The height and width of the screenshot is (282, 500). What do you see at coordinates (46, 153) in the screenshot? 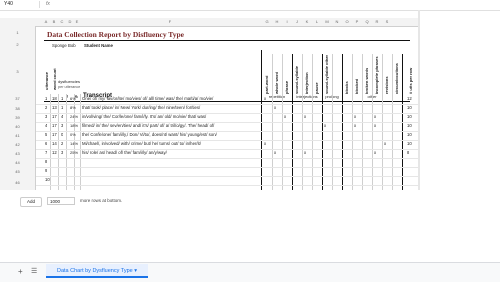
I see `utterance-number: 7` at bounding box center [46, 153].